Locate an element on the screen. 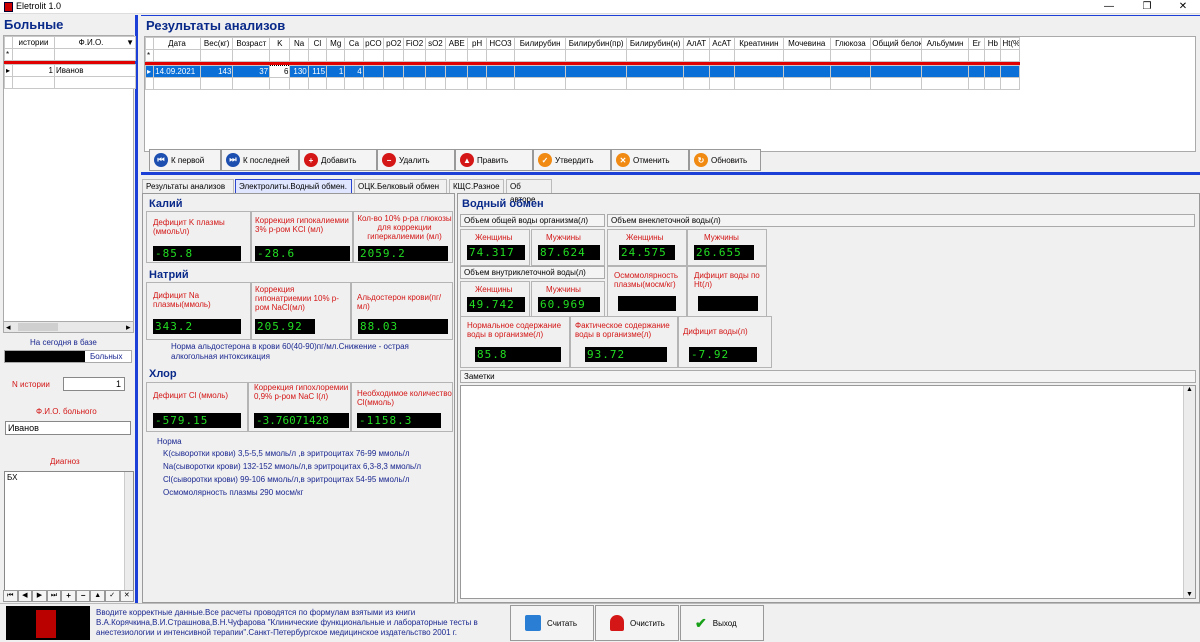  scroll-up-icon: ▲ is located at coordinates (1189, 389).